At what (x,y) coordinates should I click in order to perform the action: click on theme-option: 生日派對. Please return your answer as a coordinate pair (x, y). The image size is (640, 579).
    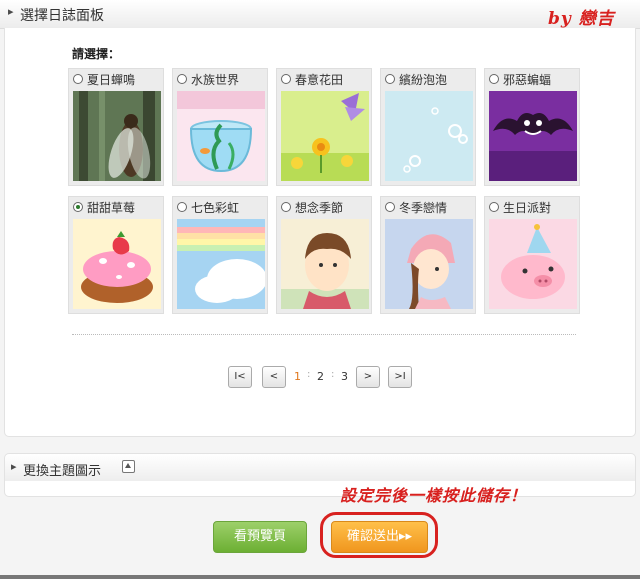
    Looking at the image, I should click on (532, 255).